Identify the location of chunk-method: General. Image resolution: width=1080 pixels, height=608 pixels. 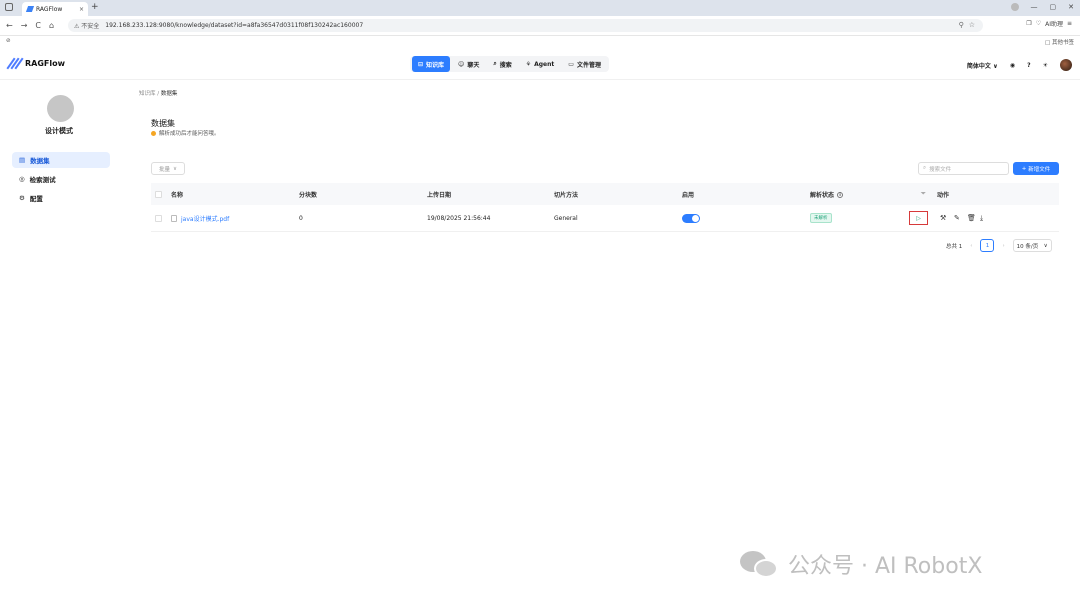
(566, 218).